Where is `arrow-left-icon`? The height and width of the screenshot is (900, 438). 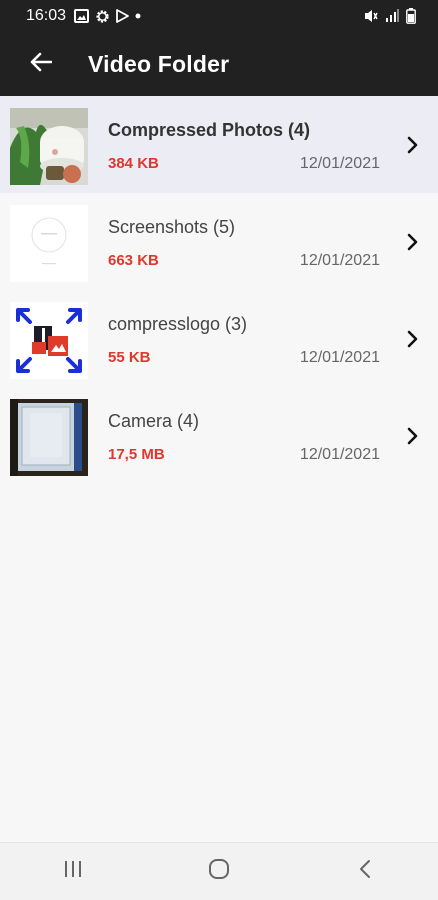
arrow-left-icon is located at coordinates (41, 64).